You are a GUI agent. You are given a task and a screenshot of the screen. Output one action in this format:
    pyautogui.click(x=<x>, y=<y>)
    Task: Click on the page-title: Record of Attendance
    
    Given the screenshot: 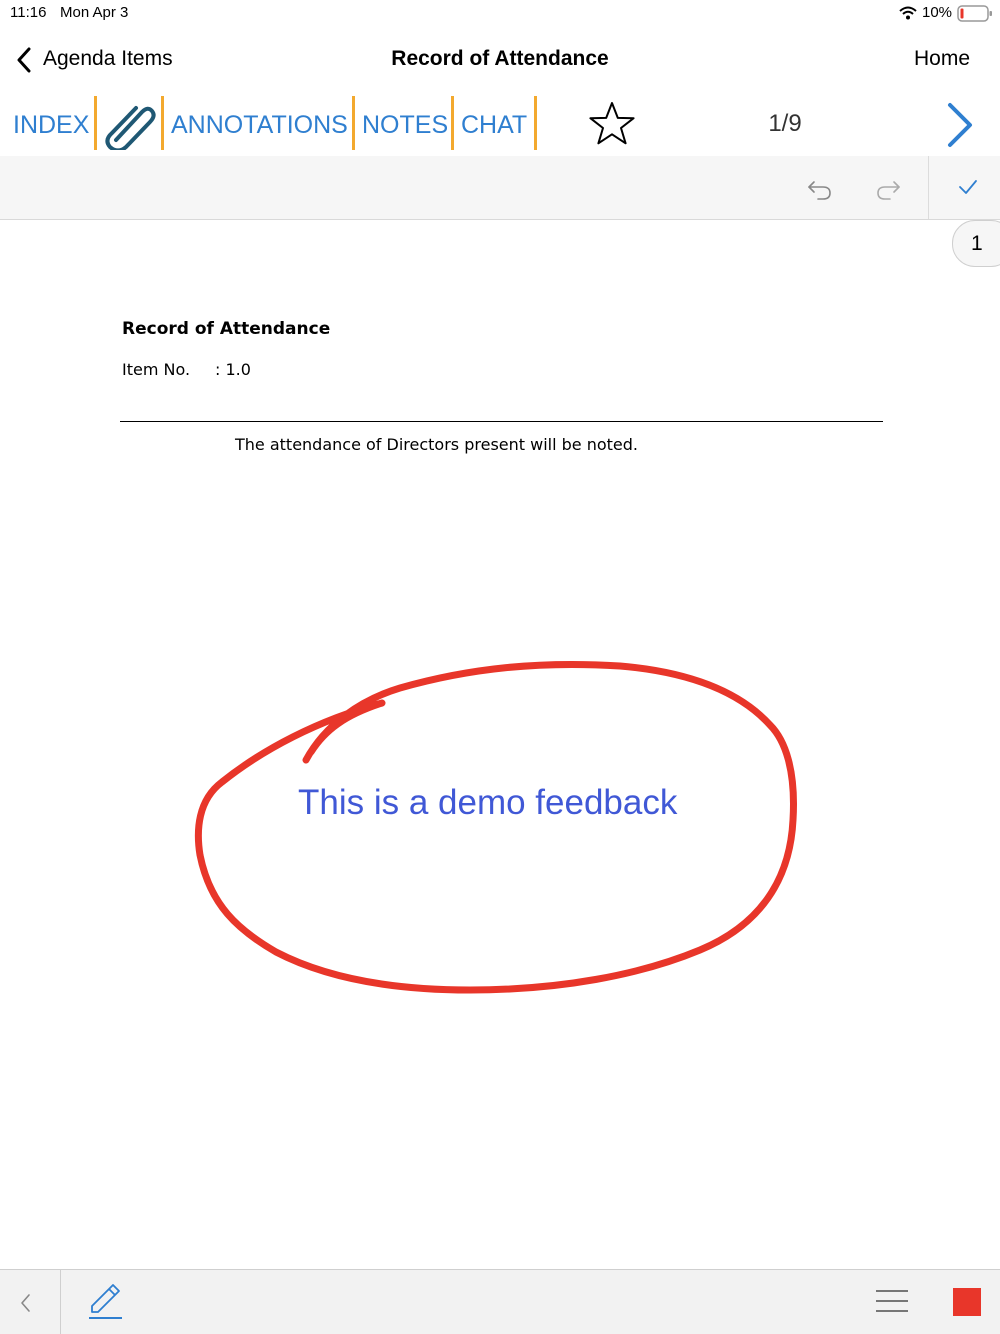 What is the action you would take?
    pyautogui.click(x=500, y=58)
    